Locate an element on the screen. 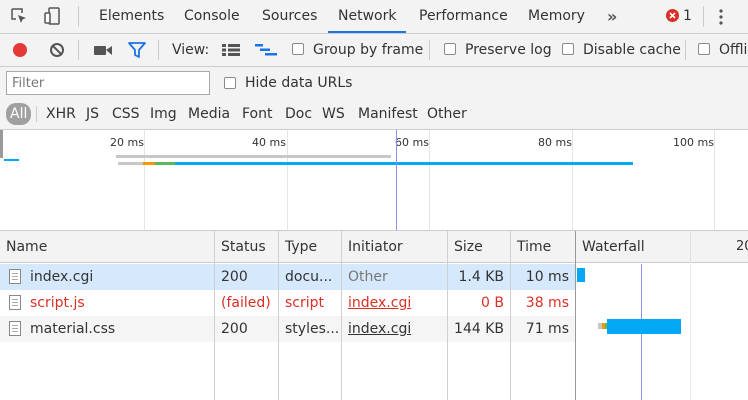  tab-sources: Sources is located at coordinates (289, 16).